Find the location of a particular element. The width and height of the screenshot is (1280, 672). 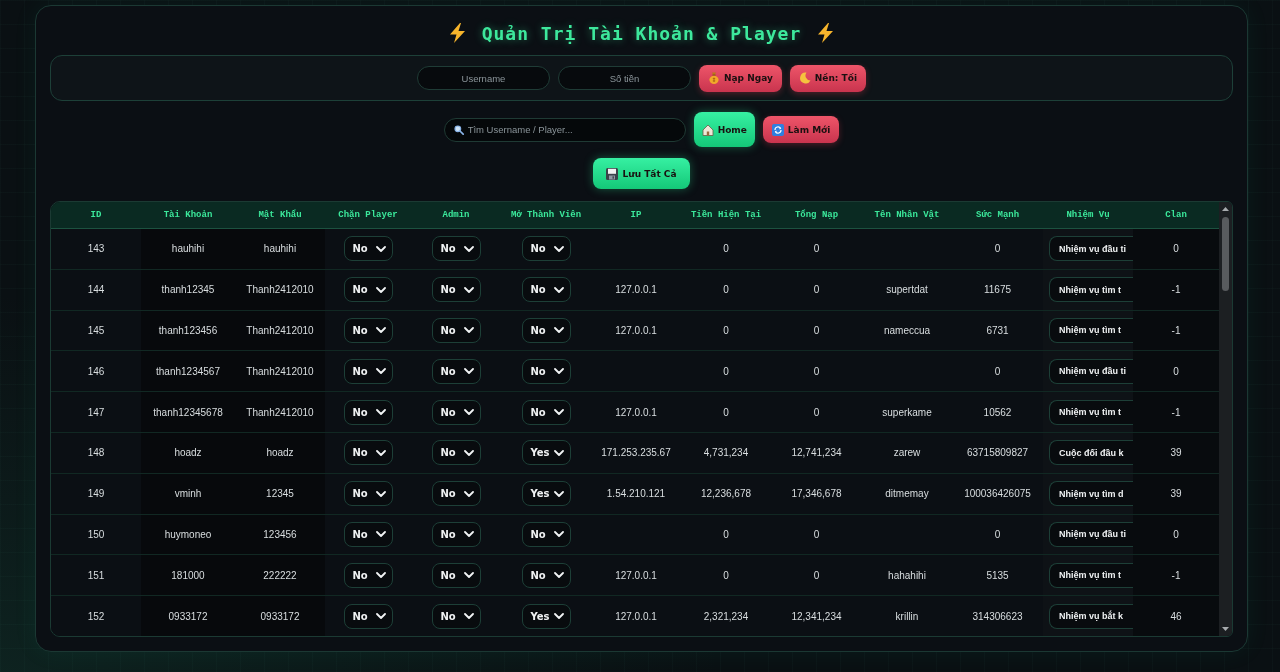

username-field: Username is located at coordinates (483, 78).